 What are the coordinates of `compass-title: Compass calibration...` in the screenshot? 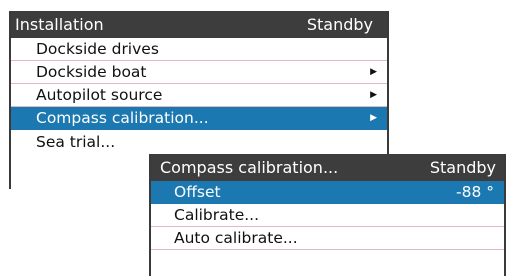 It's located at (249, 167).